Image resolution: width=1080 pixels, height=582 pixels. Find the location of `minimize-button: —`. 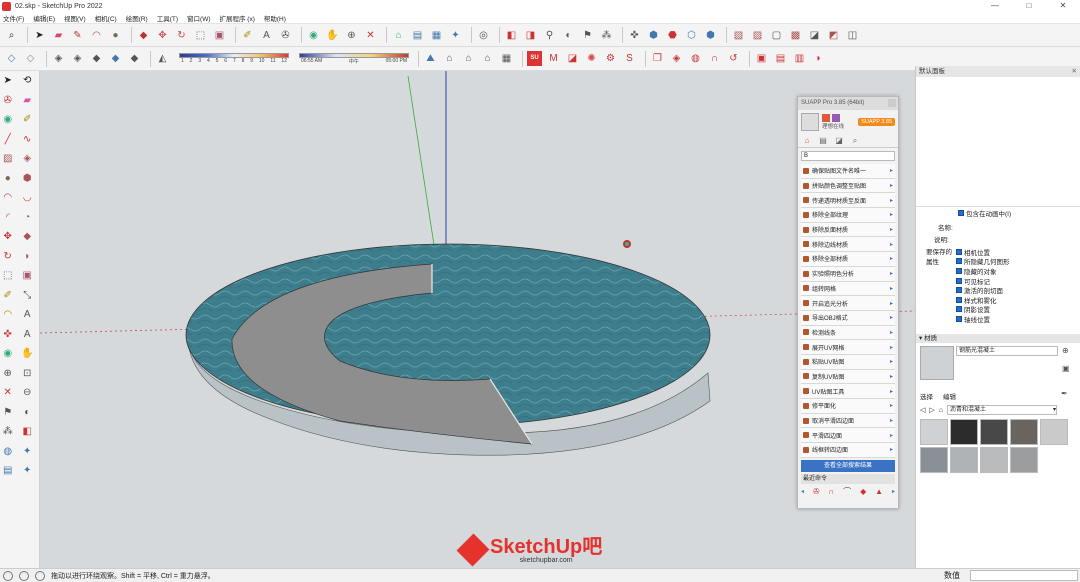

minimize-button: — is located at coordinates (995, 6).